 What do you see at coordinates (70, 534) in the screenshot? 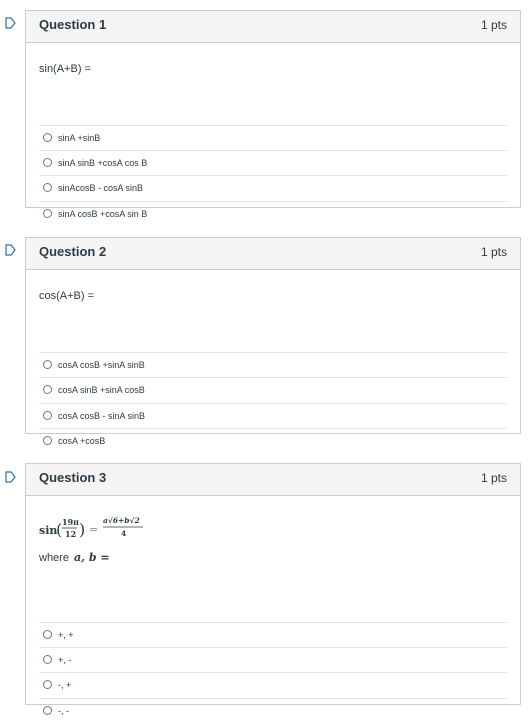
I see `formula-den: 12` at bounding box center [70, 534].